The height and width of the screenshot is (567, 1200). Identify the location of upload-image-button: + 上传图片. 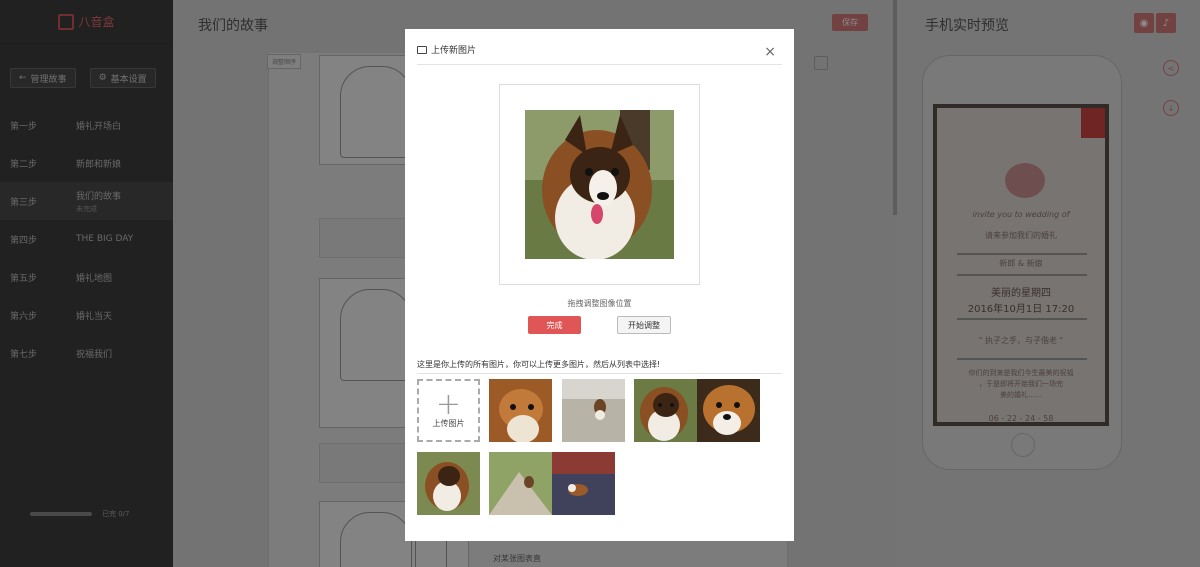
(448, 410).